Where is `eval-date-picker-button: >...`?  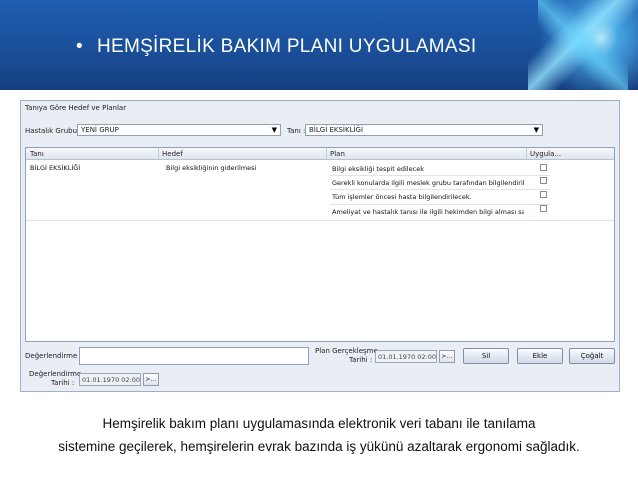 eval-date-picker-button: >... is located at coordinates (151, 379).